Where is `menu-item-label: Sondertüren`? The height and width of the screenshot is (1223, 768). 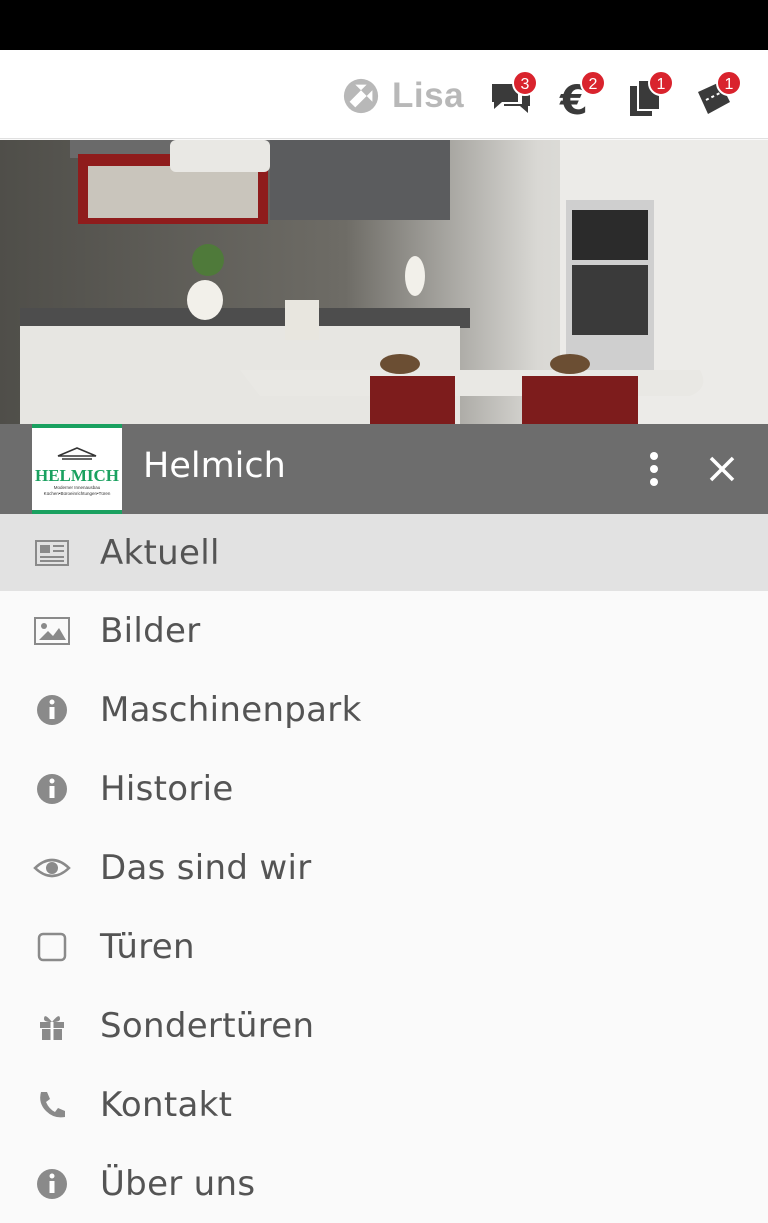
menu-item-label: Sondertüren is located at coordinates (207, 1025).